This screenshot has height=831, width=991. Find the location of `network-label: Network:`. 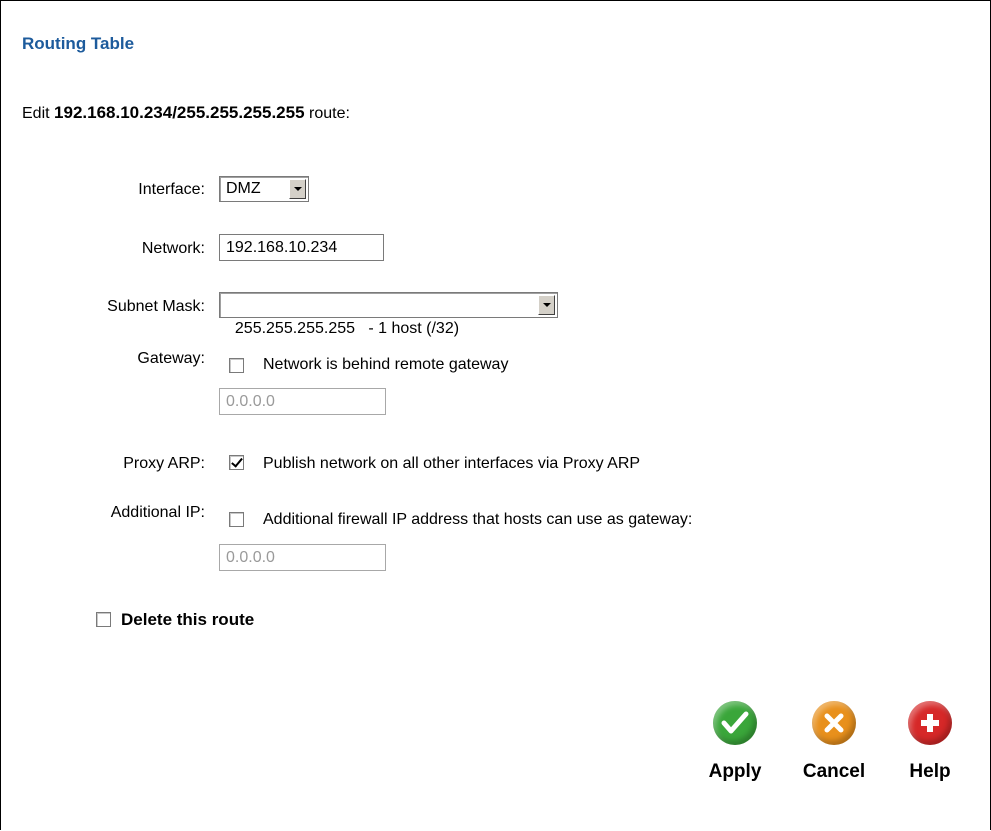

network-label: Network: is located at coordinates (173, 248).